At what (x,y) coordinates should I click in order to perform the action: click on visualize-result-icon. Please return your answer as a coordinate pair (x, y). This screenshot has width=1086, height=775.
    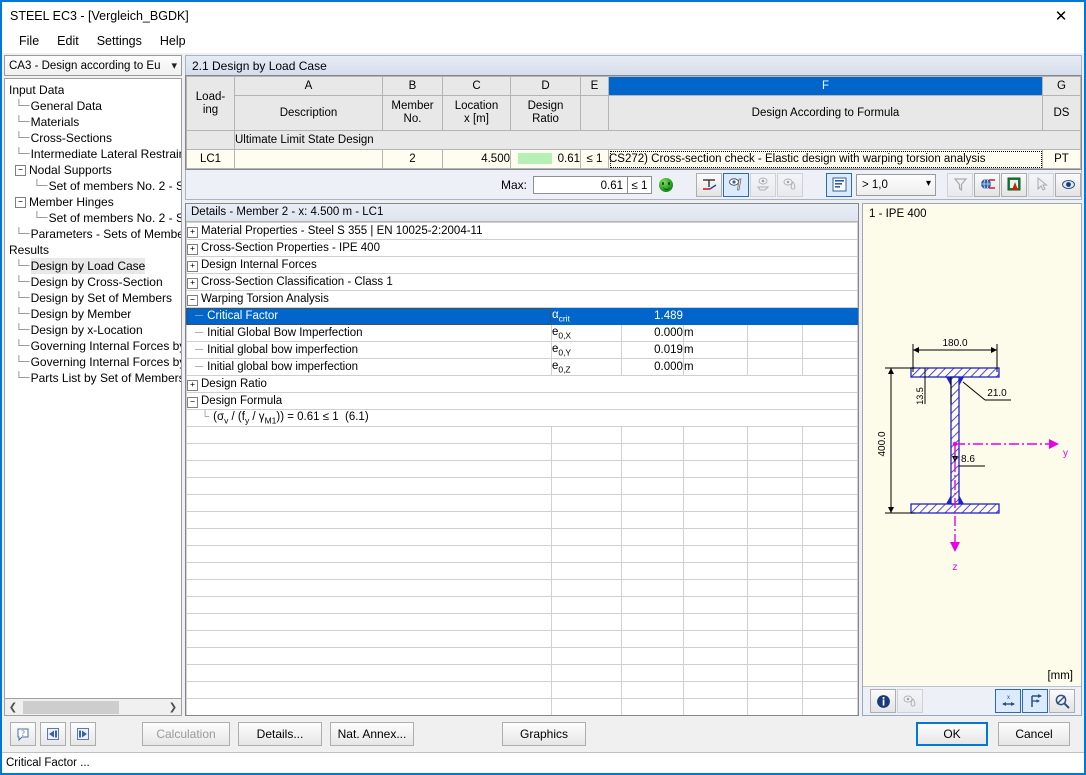
    Looking at the image, I should click on (736, 184).